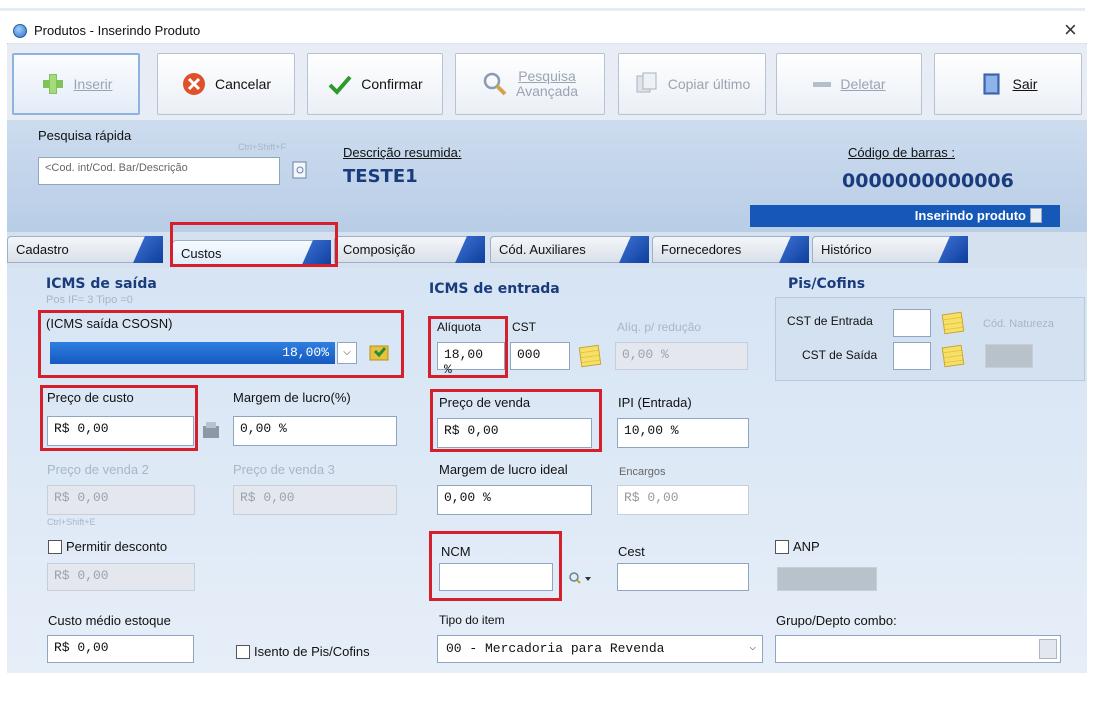  I want to click on insert-button: Inserir, so click(76, 84).